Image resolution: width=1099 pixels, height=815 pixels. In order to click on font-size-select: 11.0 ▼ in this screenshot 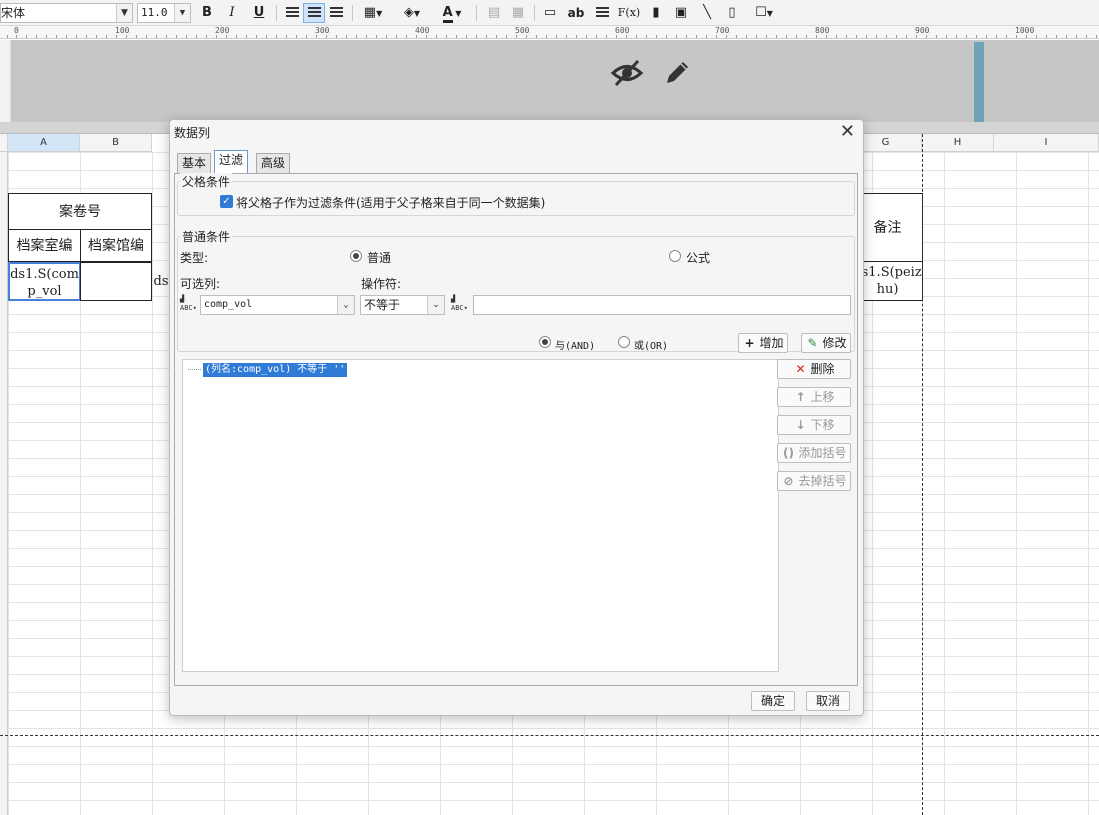, I will do `click(164, 13)`.